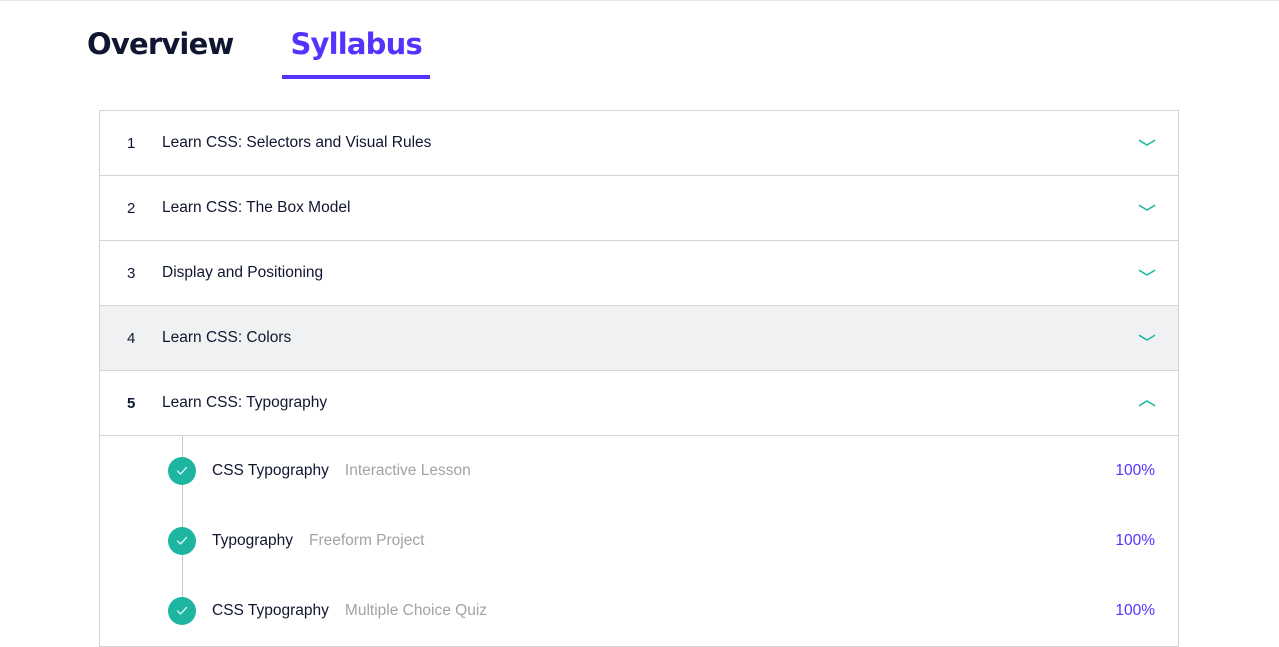  What do you see at coordinates (1147, 403) in the screenshot?
I see `chevron-up-icon` at bounding box center [1147, 403].